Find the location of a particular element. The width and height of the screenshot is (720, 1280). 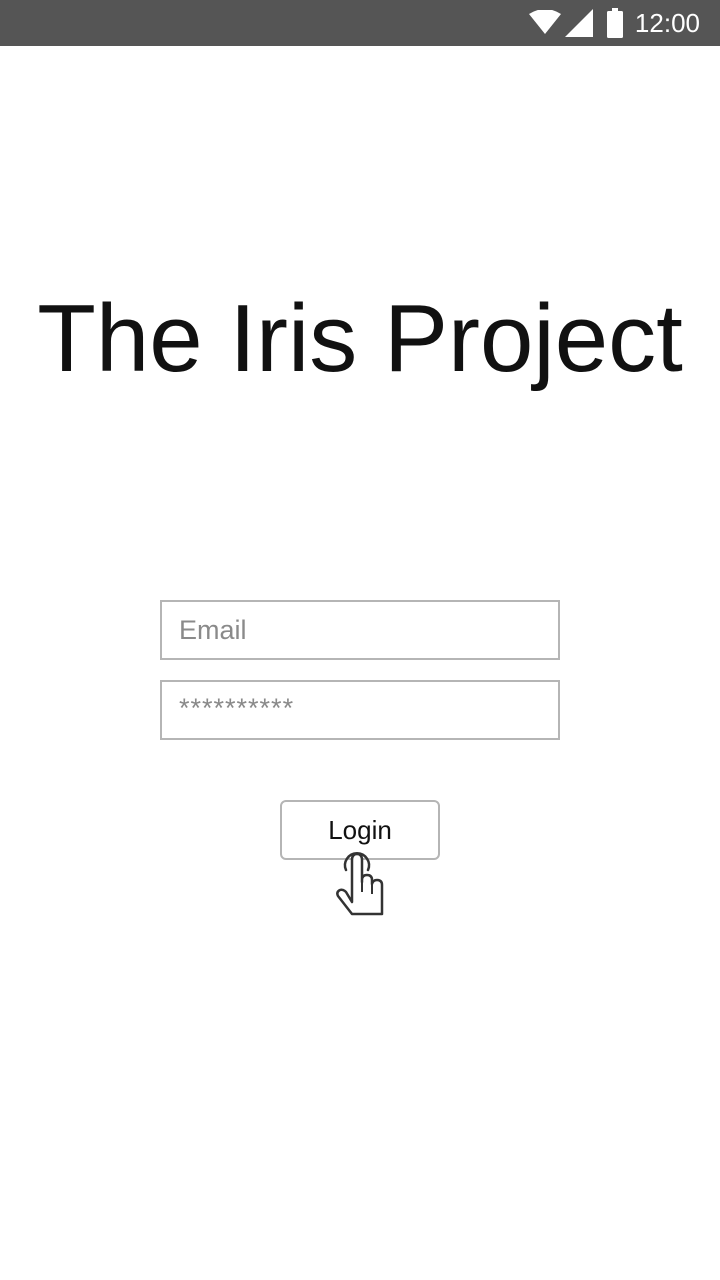

wifi-icon is located at coordinates (544, 23).